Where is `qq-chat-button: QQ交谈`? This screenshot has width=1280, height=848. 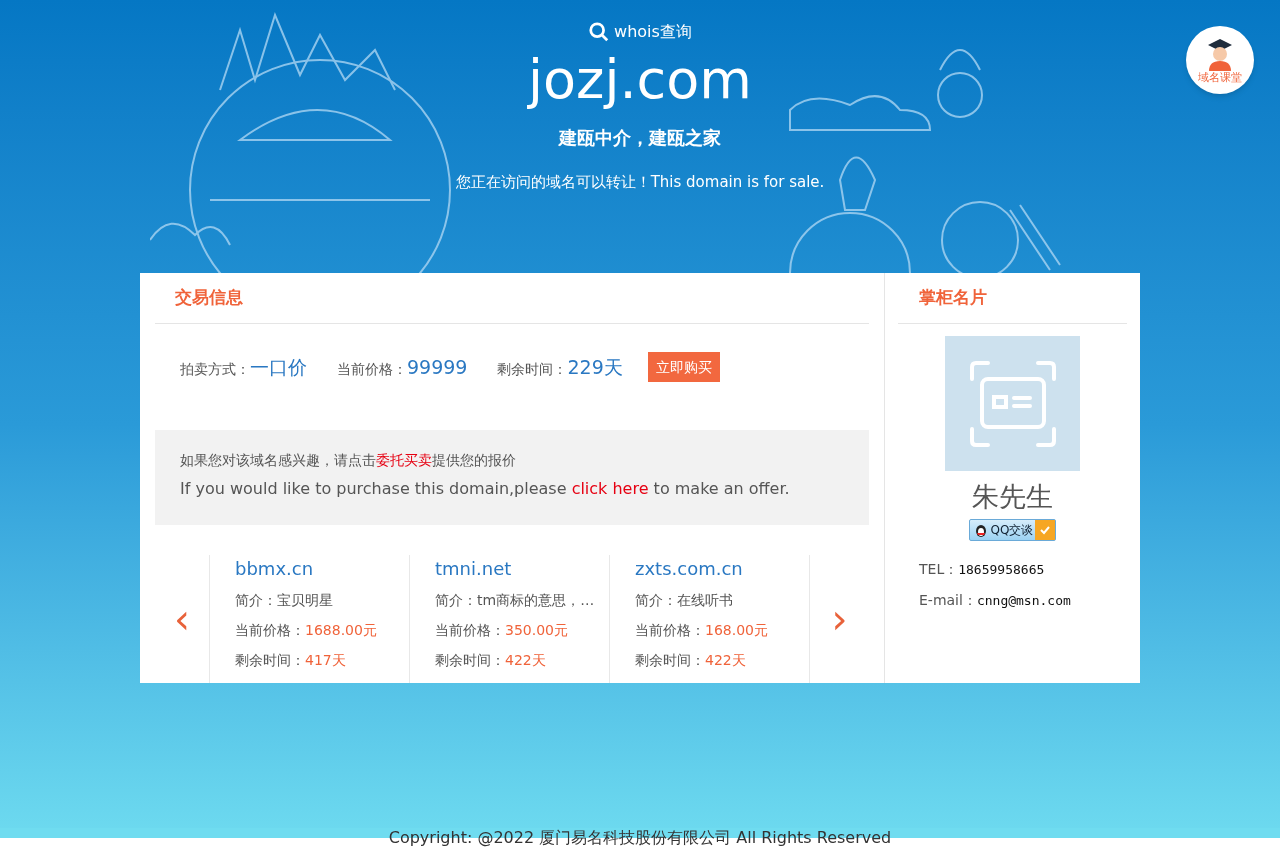 qq-chat-button: QQ交谈 is located at coordinates (1012, 530).